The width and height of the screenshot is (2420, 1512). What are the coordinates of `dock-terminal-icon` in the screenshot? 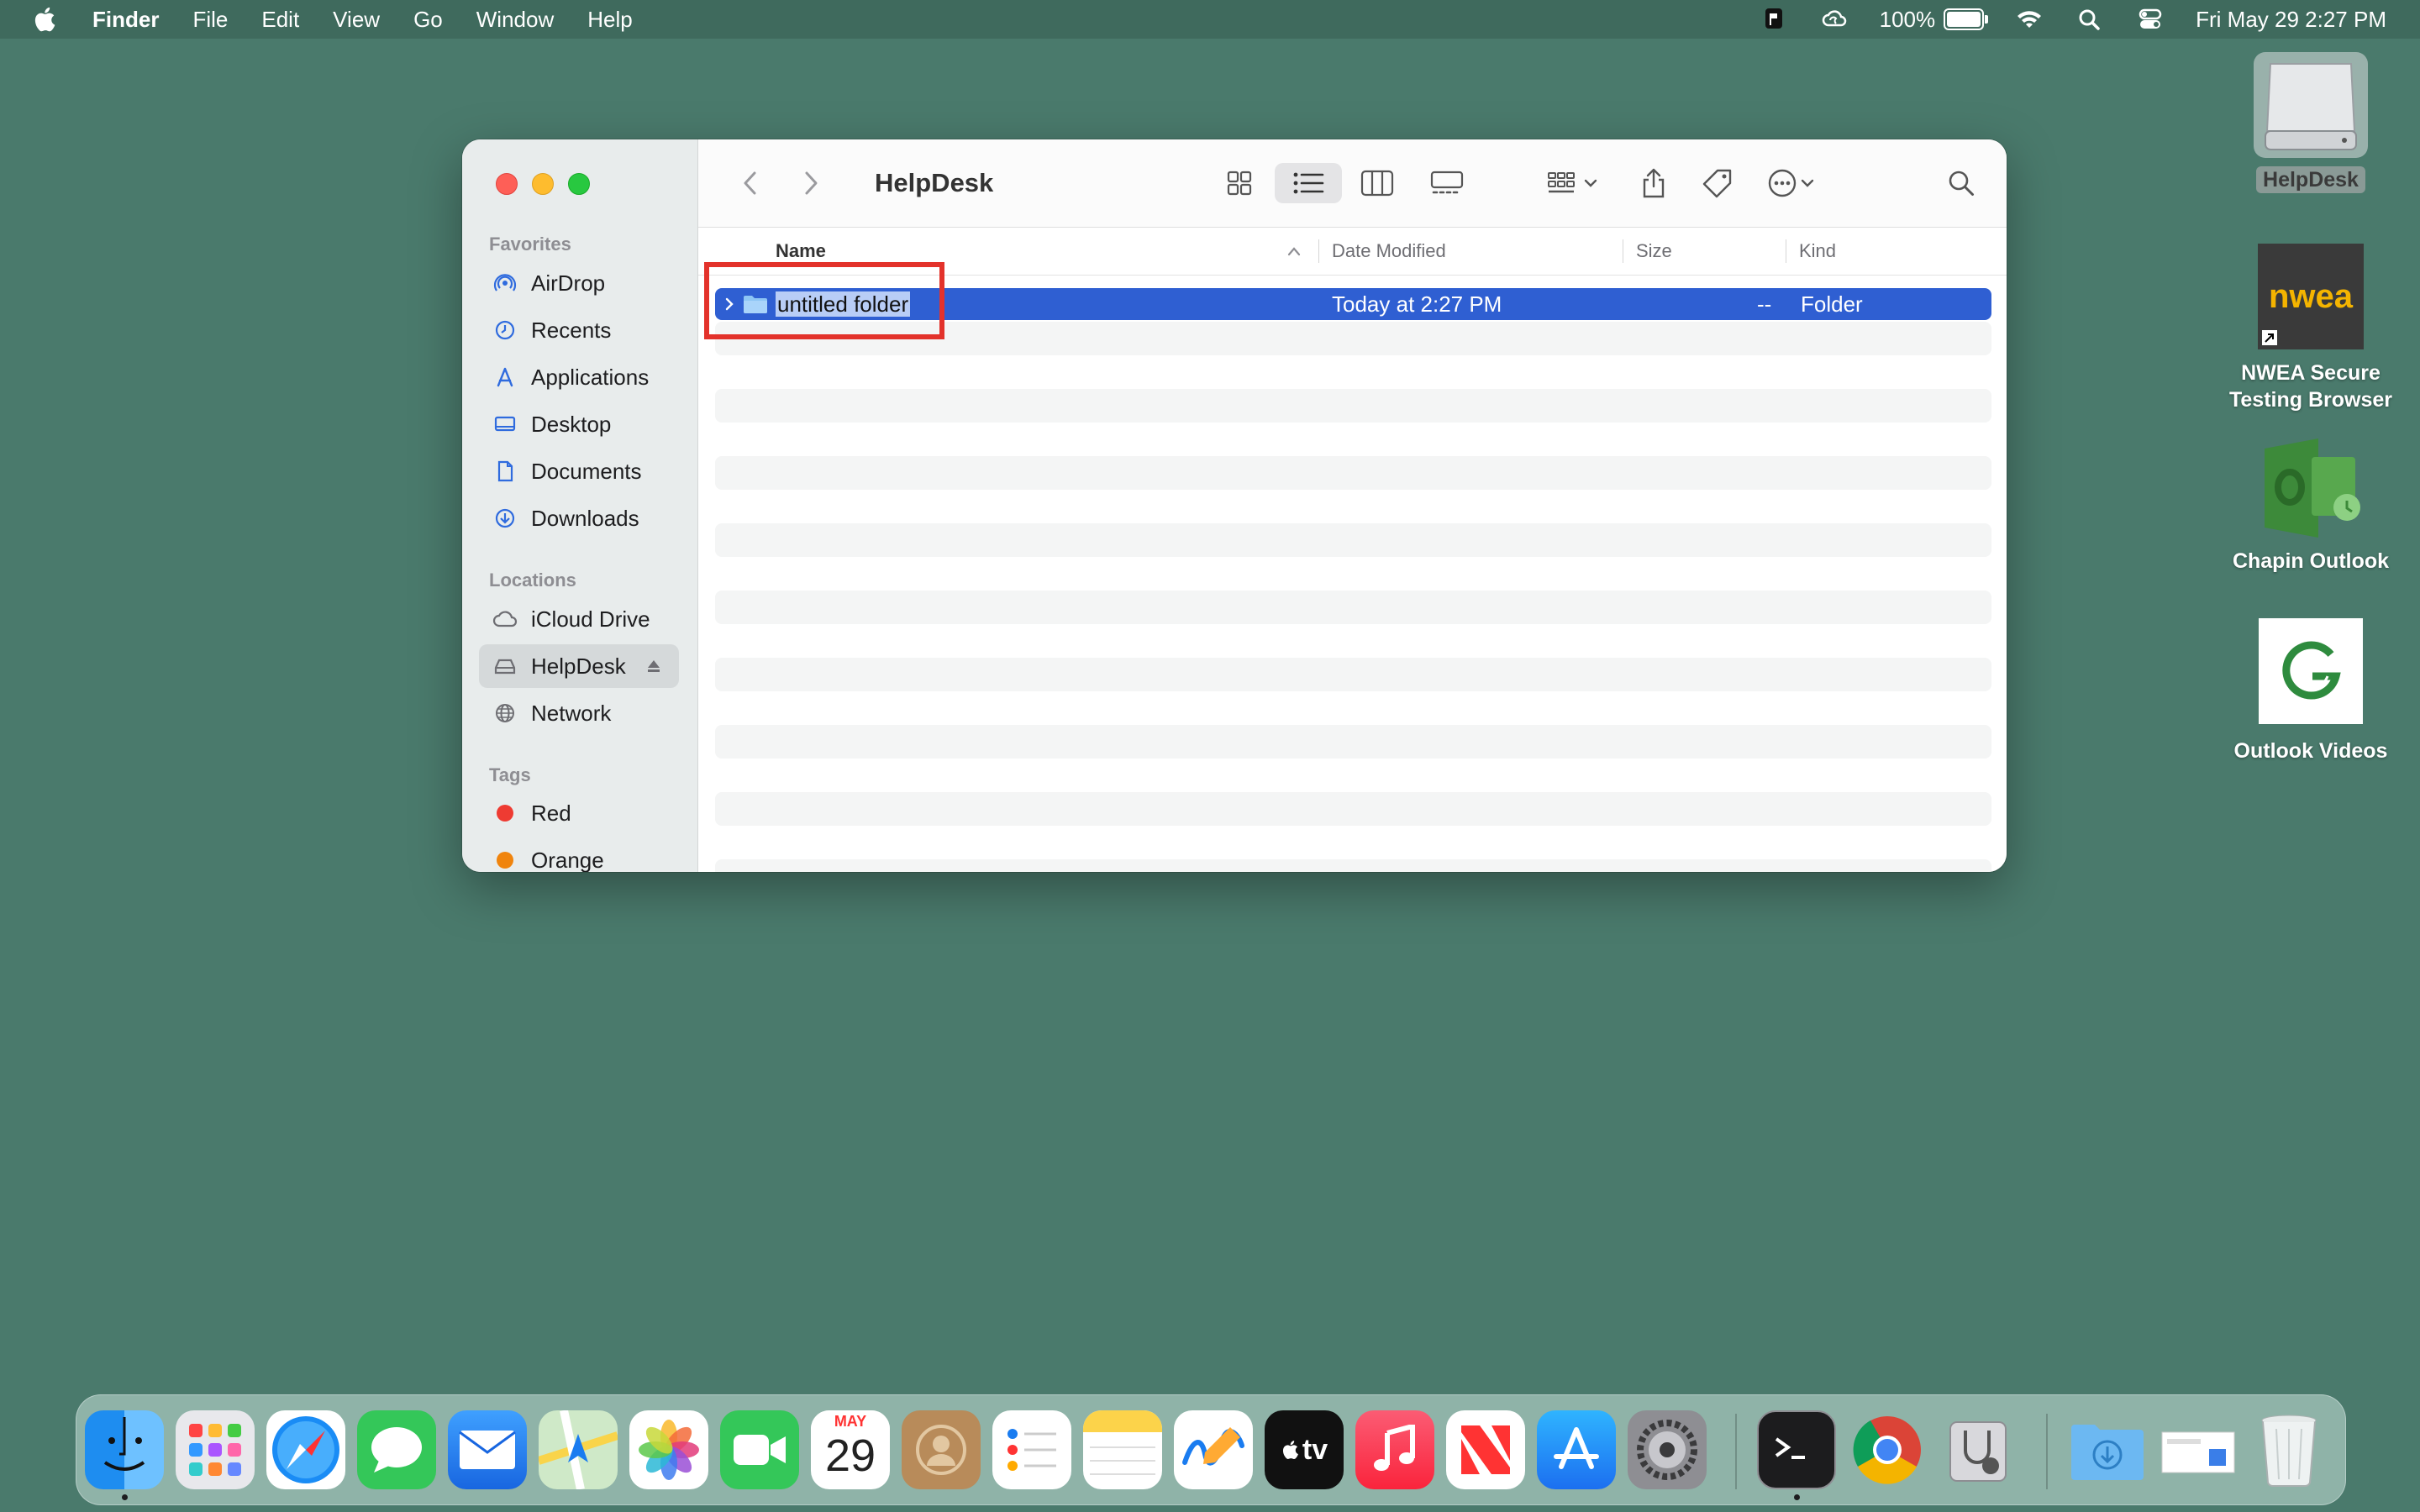 It's located at (1797, 1449).